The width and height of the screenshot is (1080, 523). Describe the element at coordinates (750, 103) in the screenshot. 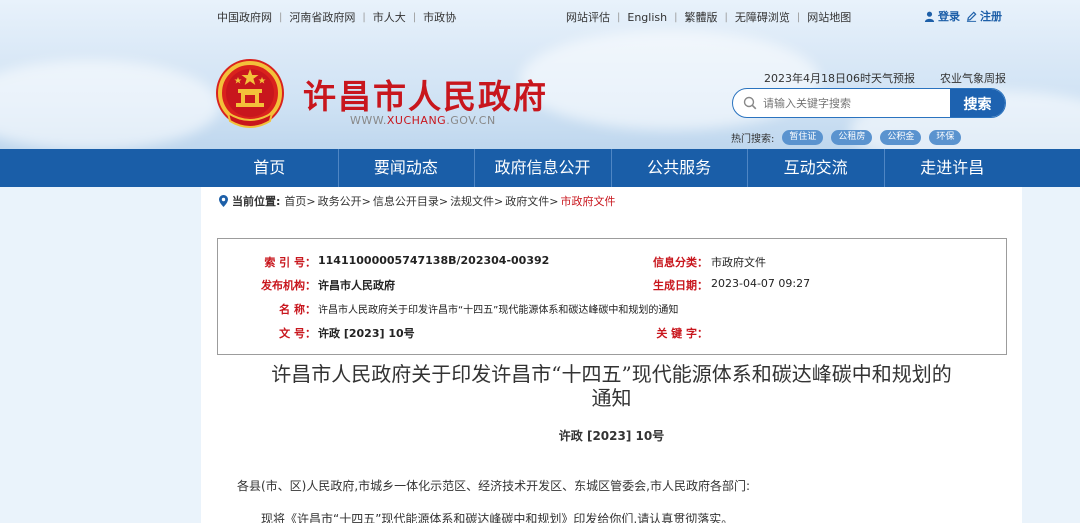

I see `search-icon` at that location.